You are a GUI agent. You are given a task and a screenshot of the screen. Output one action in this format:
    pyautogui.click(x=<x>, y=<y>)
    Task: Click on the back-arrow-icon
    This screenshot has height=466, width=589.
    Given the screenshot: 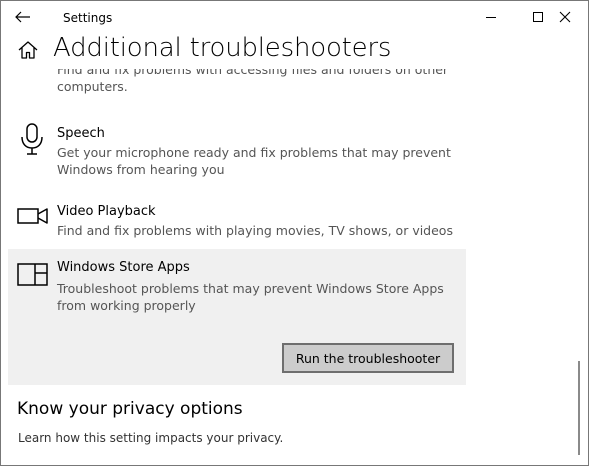 What is the action you would take?
    pyautogui.click(x=22, y=17)
    